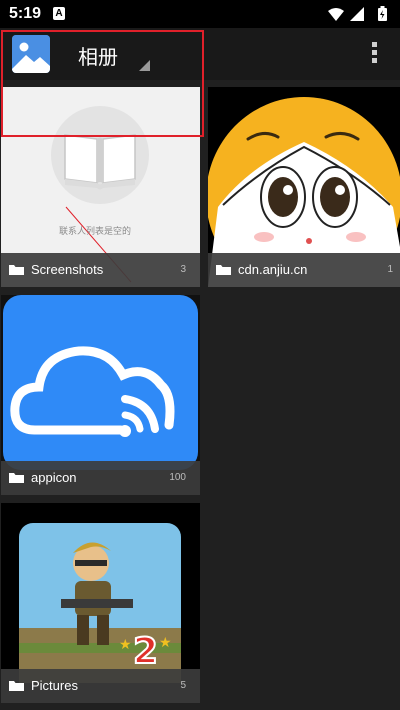 This screenshot has width=400, height=710. What do you see at coordinates (100, 187) in the screenshot?
I see `album-tile-screenshots: 联系人列表是空的 Screenshots 3` at bounding box center [100, 187].